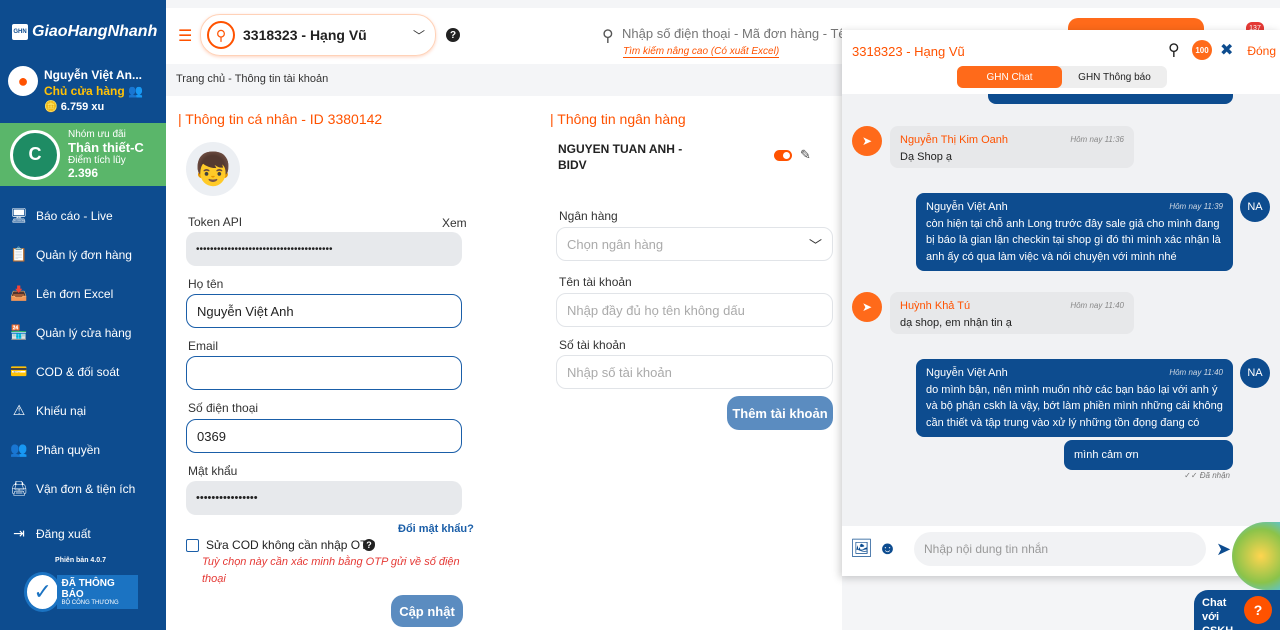  What do you see at coordinates (51, 107) in the screenshot?
I see `coin-icon: 🪙` at bounding box center [51, 107].